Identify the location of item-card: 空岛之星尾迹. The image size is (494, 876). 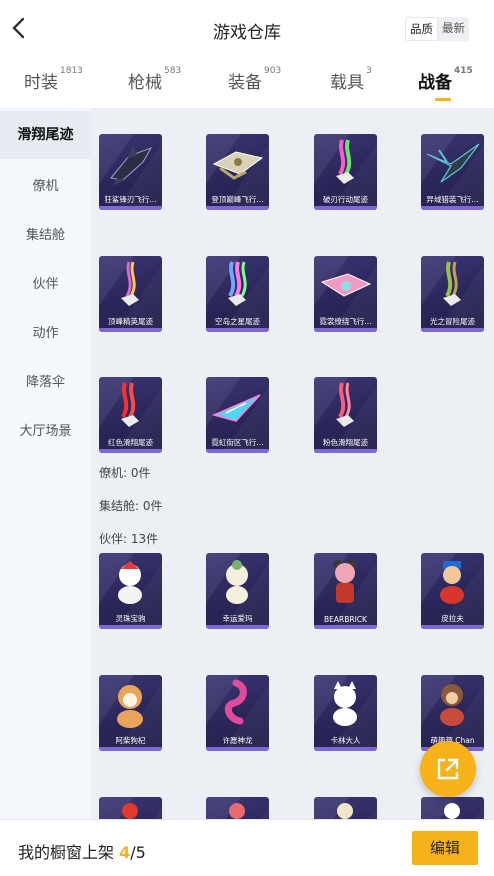
(237, 294).